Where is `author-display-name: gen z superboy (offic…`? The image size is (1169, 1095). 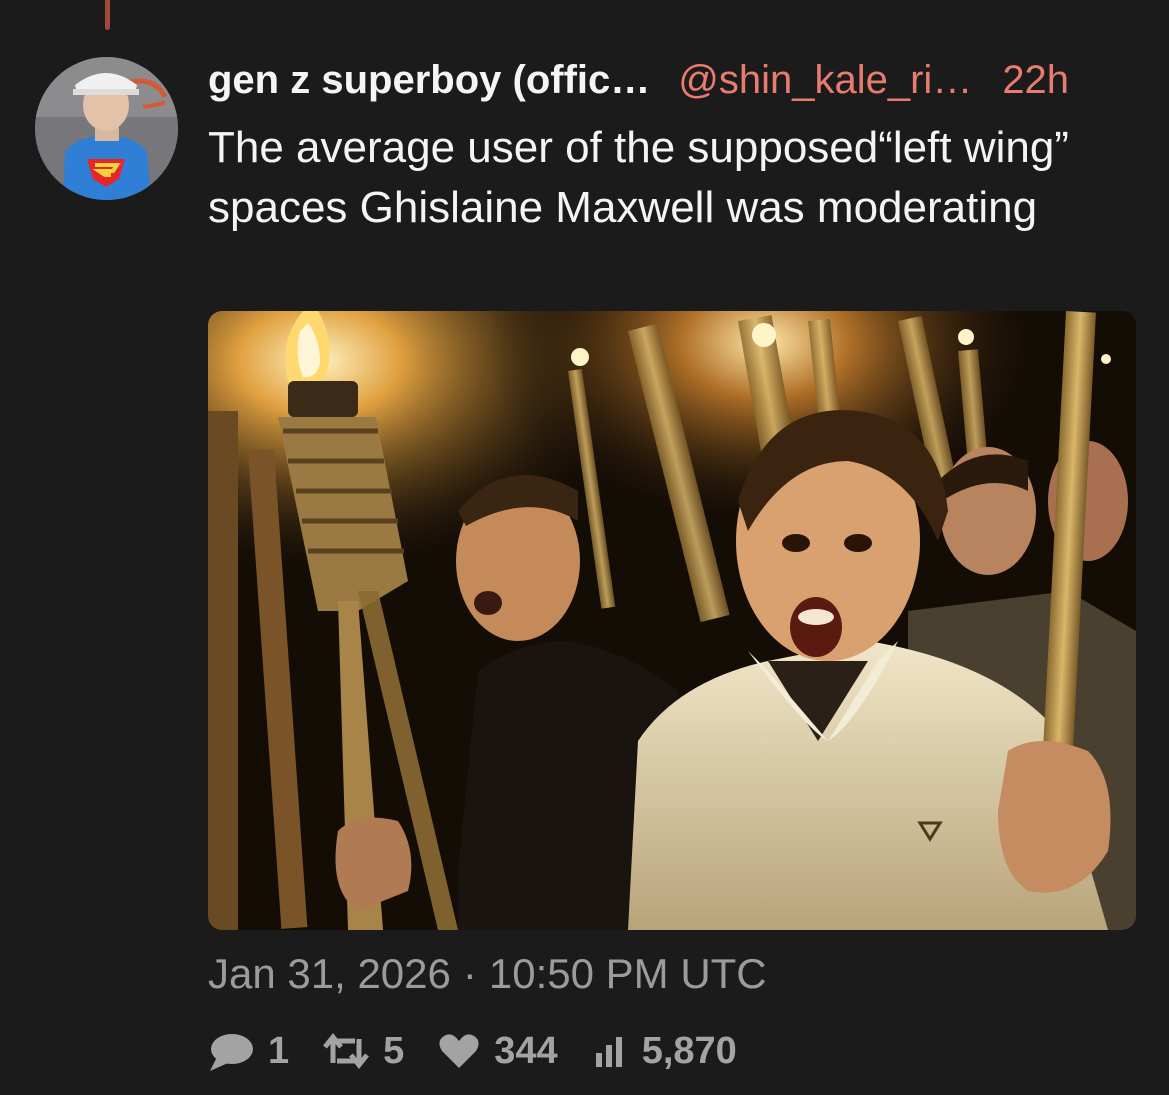
author-display-name: gen z superboy (offic… is located at coordinates (429, 80).